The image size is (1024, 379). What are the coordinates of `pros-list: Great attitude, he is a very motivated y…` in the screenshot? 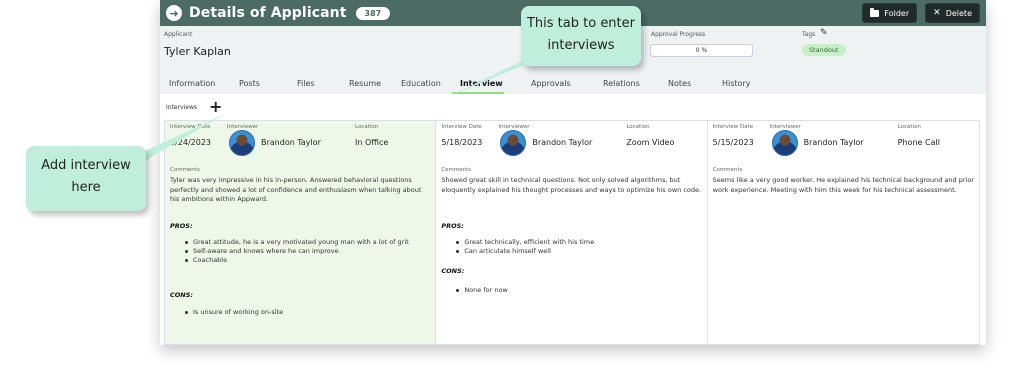 It's located at (305, 251).